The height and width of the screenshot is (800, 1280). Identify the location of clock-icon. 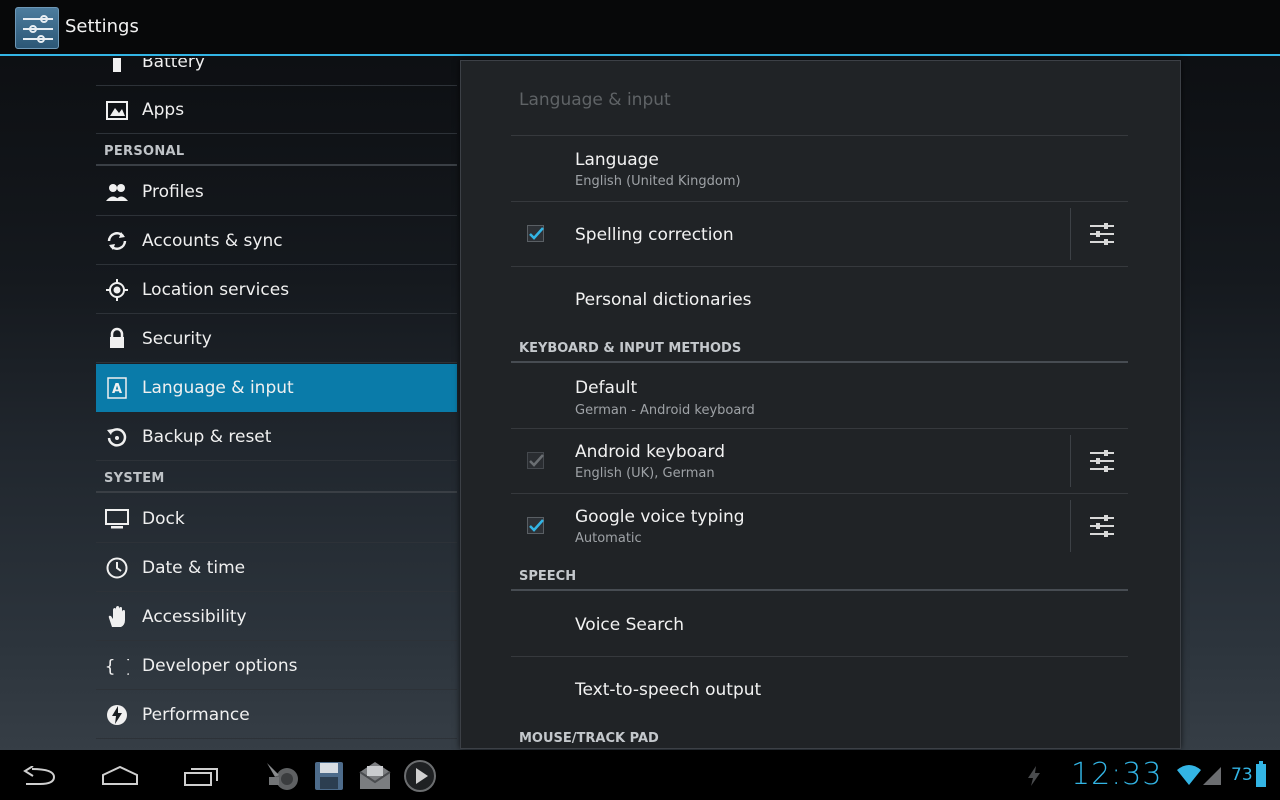
(117, 568).